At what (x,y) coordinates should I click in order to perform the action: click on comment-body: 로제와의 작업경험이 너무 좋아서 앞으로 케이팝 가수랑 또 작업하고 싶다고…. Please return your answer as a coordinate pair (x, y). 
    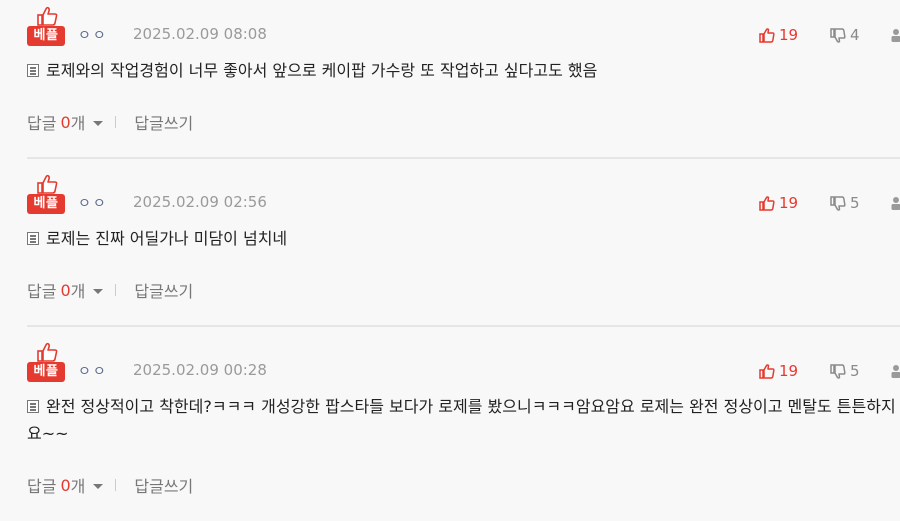
    Looking at the image, I should click on (463, 70).